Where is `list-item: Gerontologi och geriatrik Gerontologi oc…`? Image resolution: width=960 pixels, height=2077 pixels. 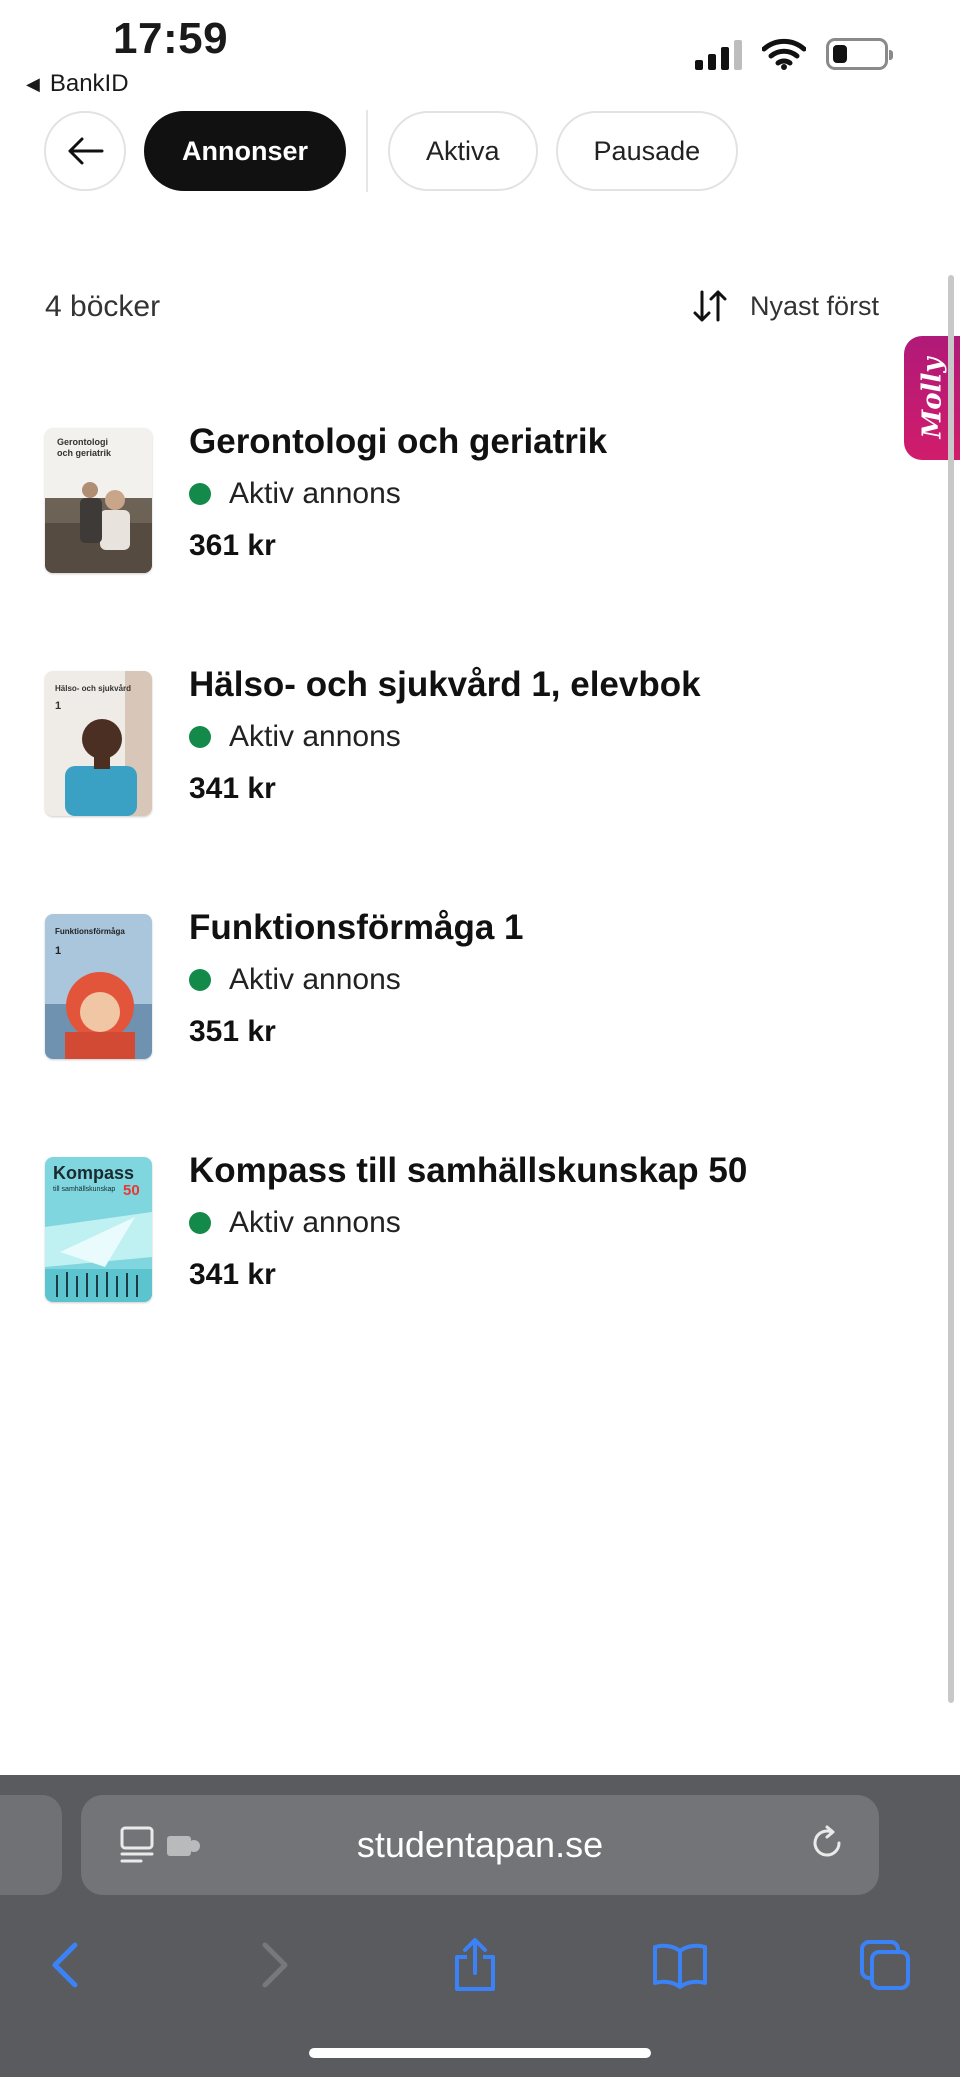 list-item: Gerontologi och geriatrik Gerontologi oc… is located at coordinates (465, 541).